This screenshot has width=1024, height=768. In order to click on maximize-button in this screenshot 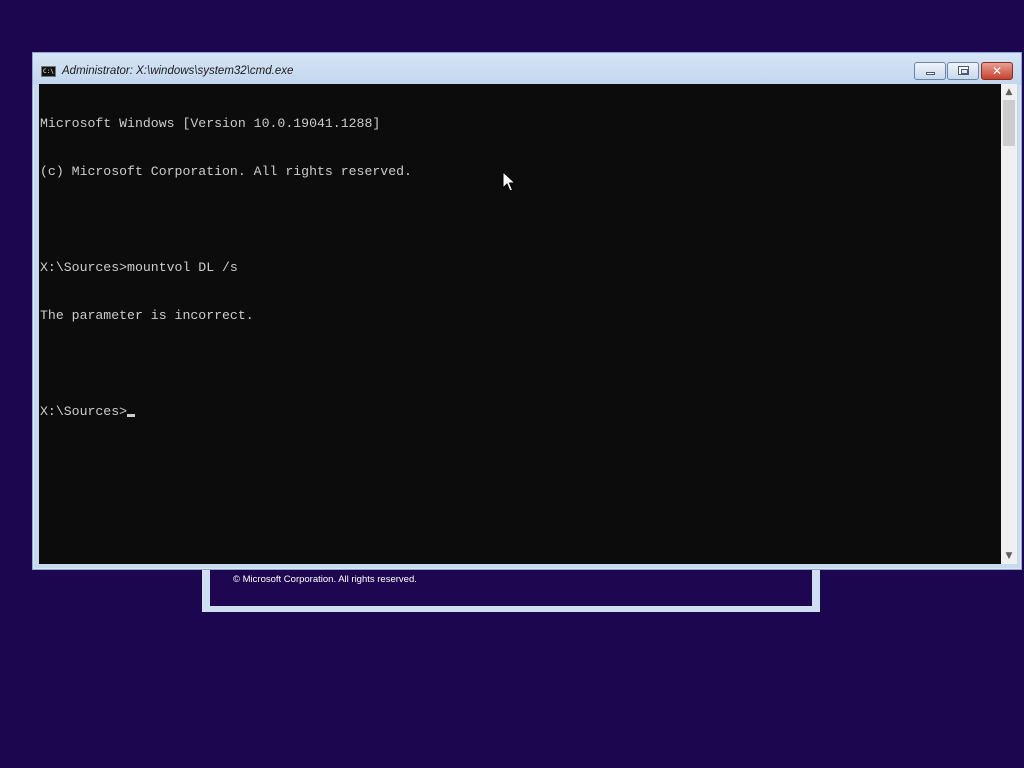, I will do `click(963, 71)`.